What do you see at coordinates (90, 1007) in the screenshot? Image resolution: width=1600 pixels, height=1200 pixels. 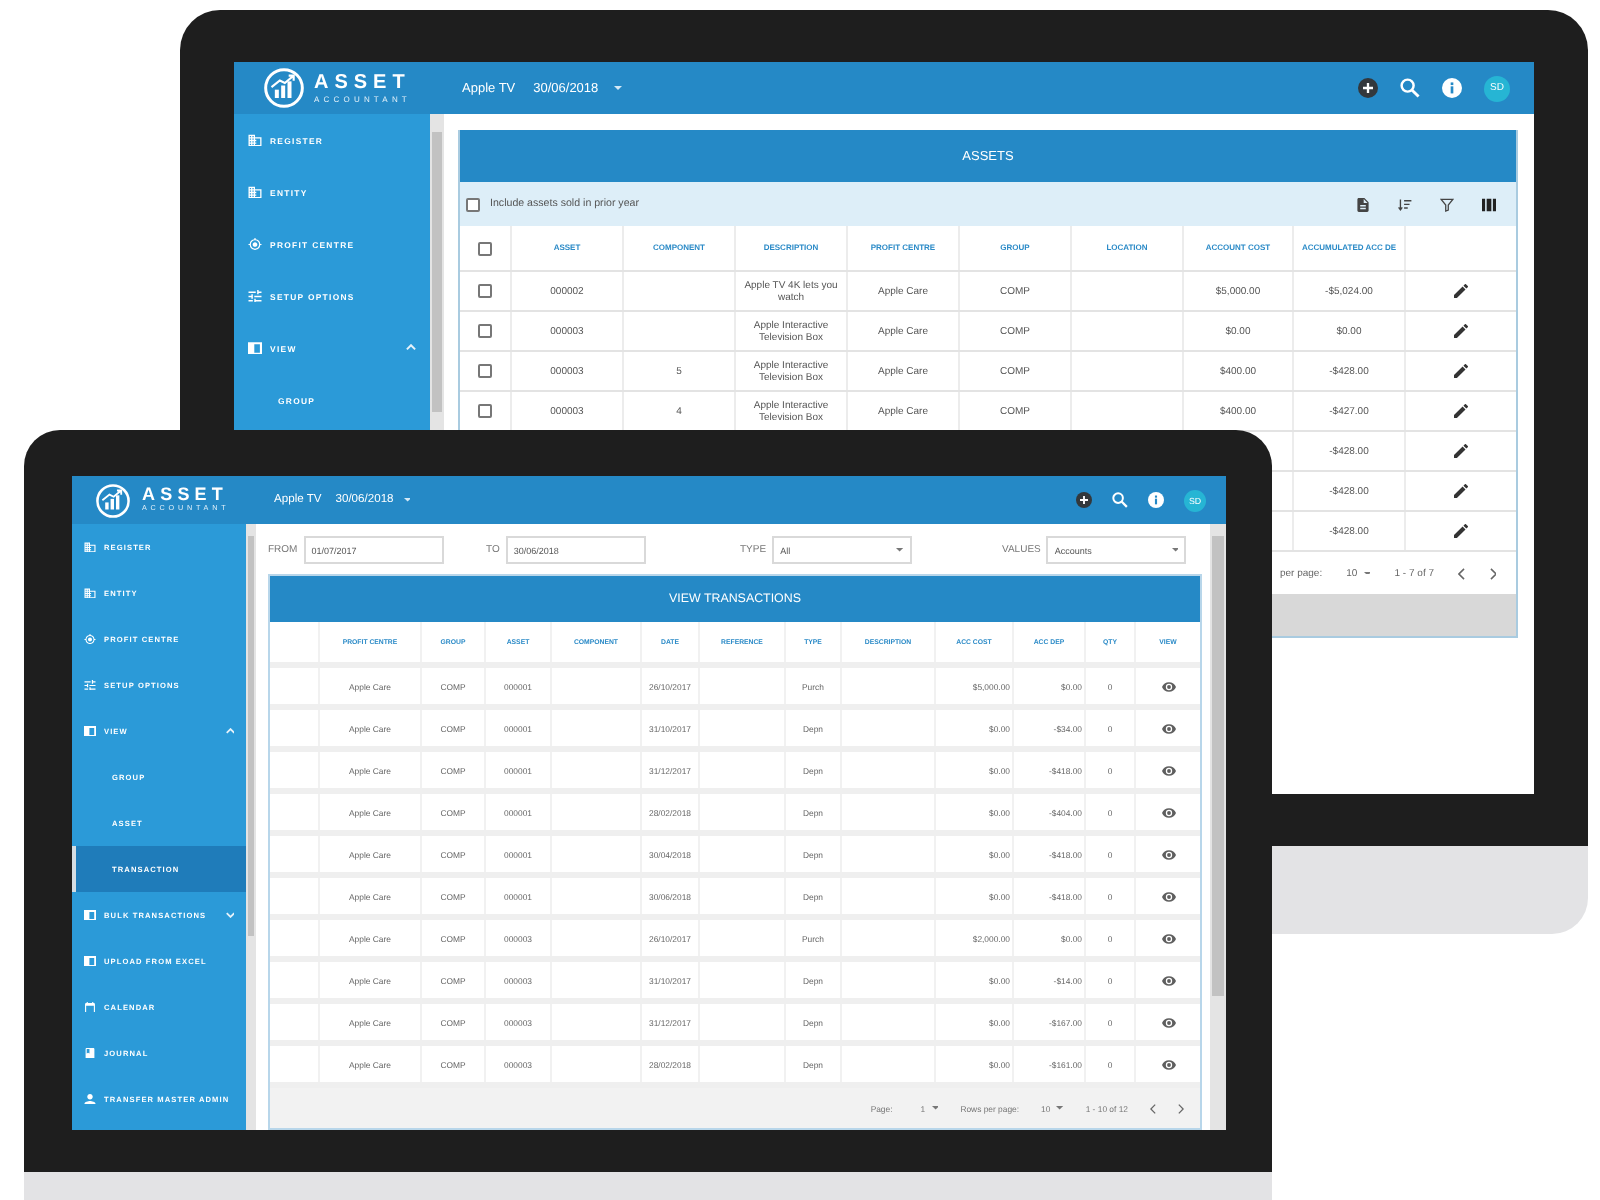 I see `calendar-icon` at bounding box center [90, 1007].